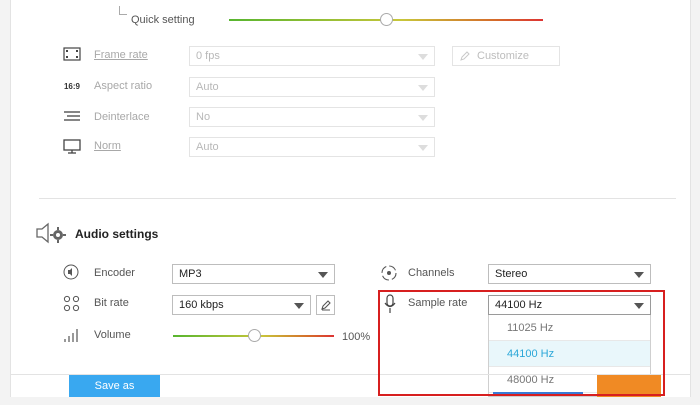 The height and width of the screenshot is (405, 700). I want to click on deinterlace-select: No, so click(312, 117).